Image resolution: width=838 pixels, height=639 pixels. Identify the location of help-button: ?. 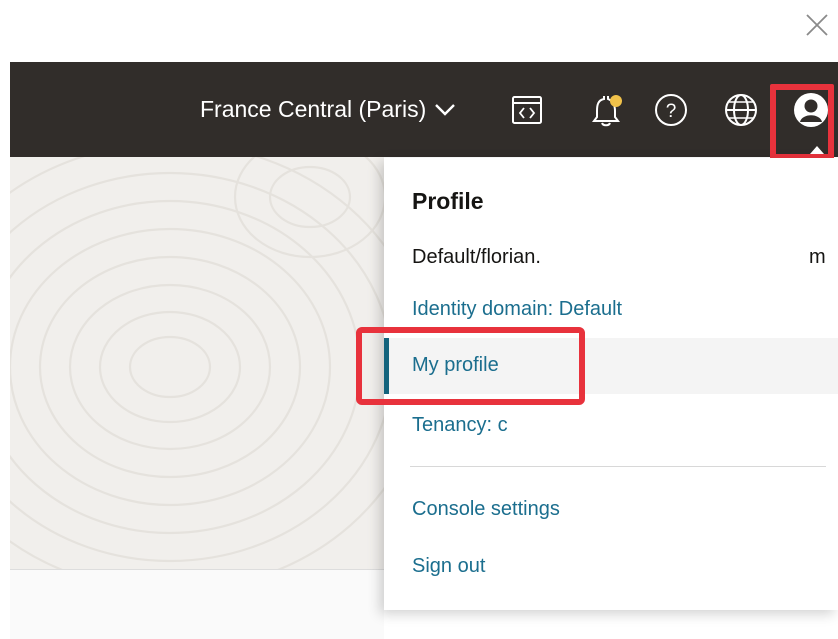
(671, 110).